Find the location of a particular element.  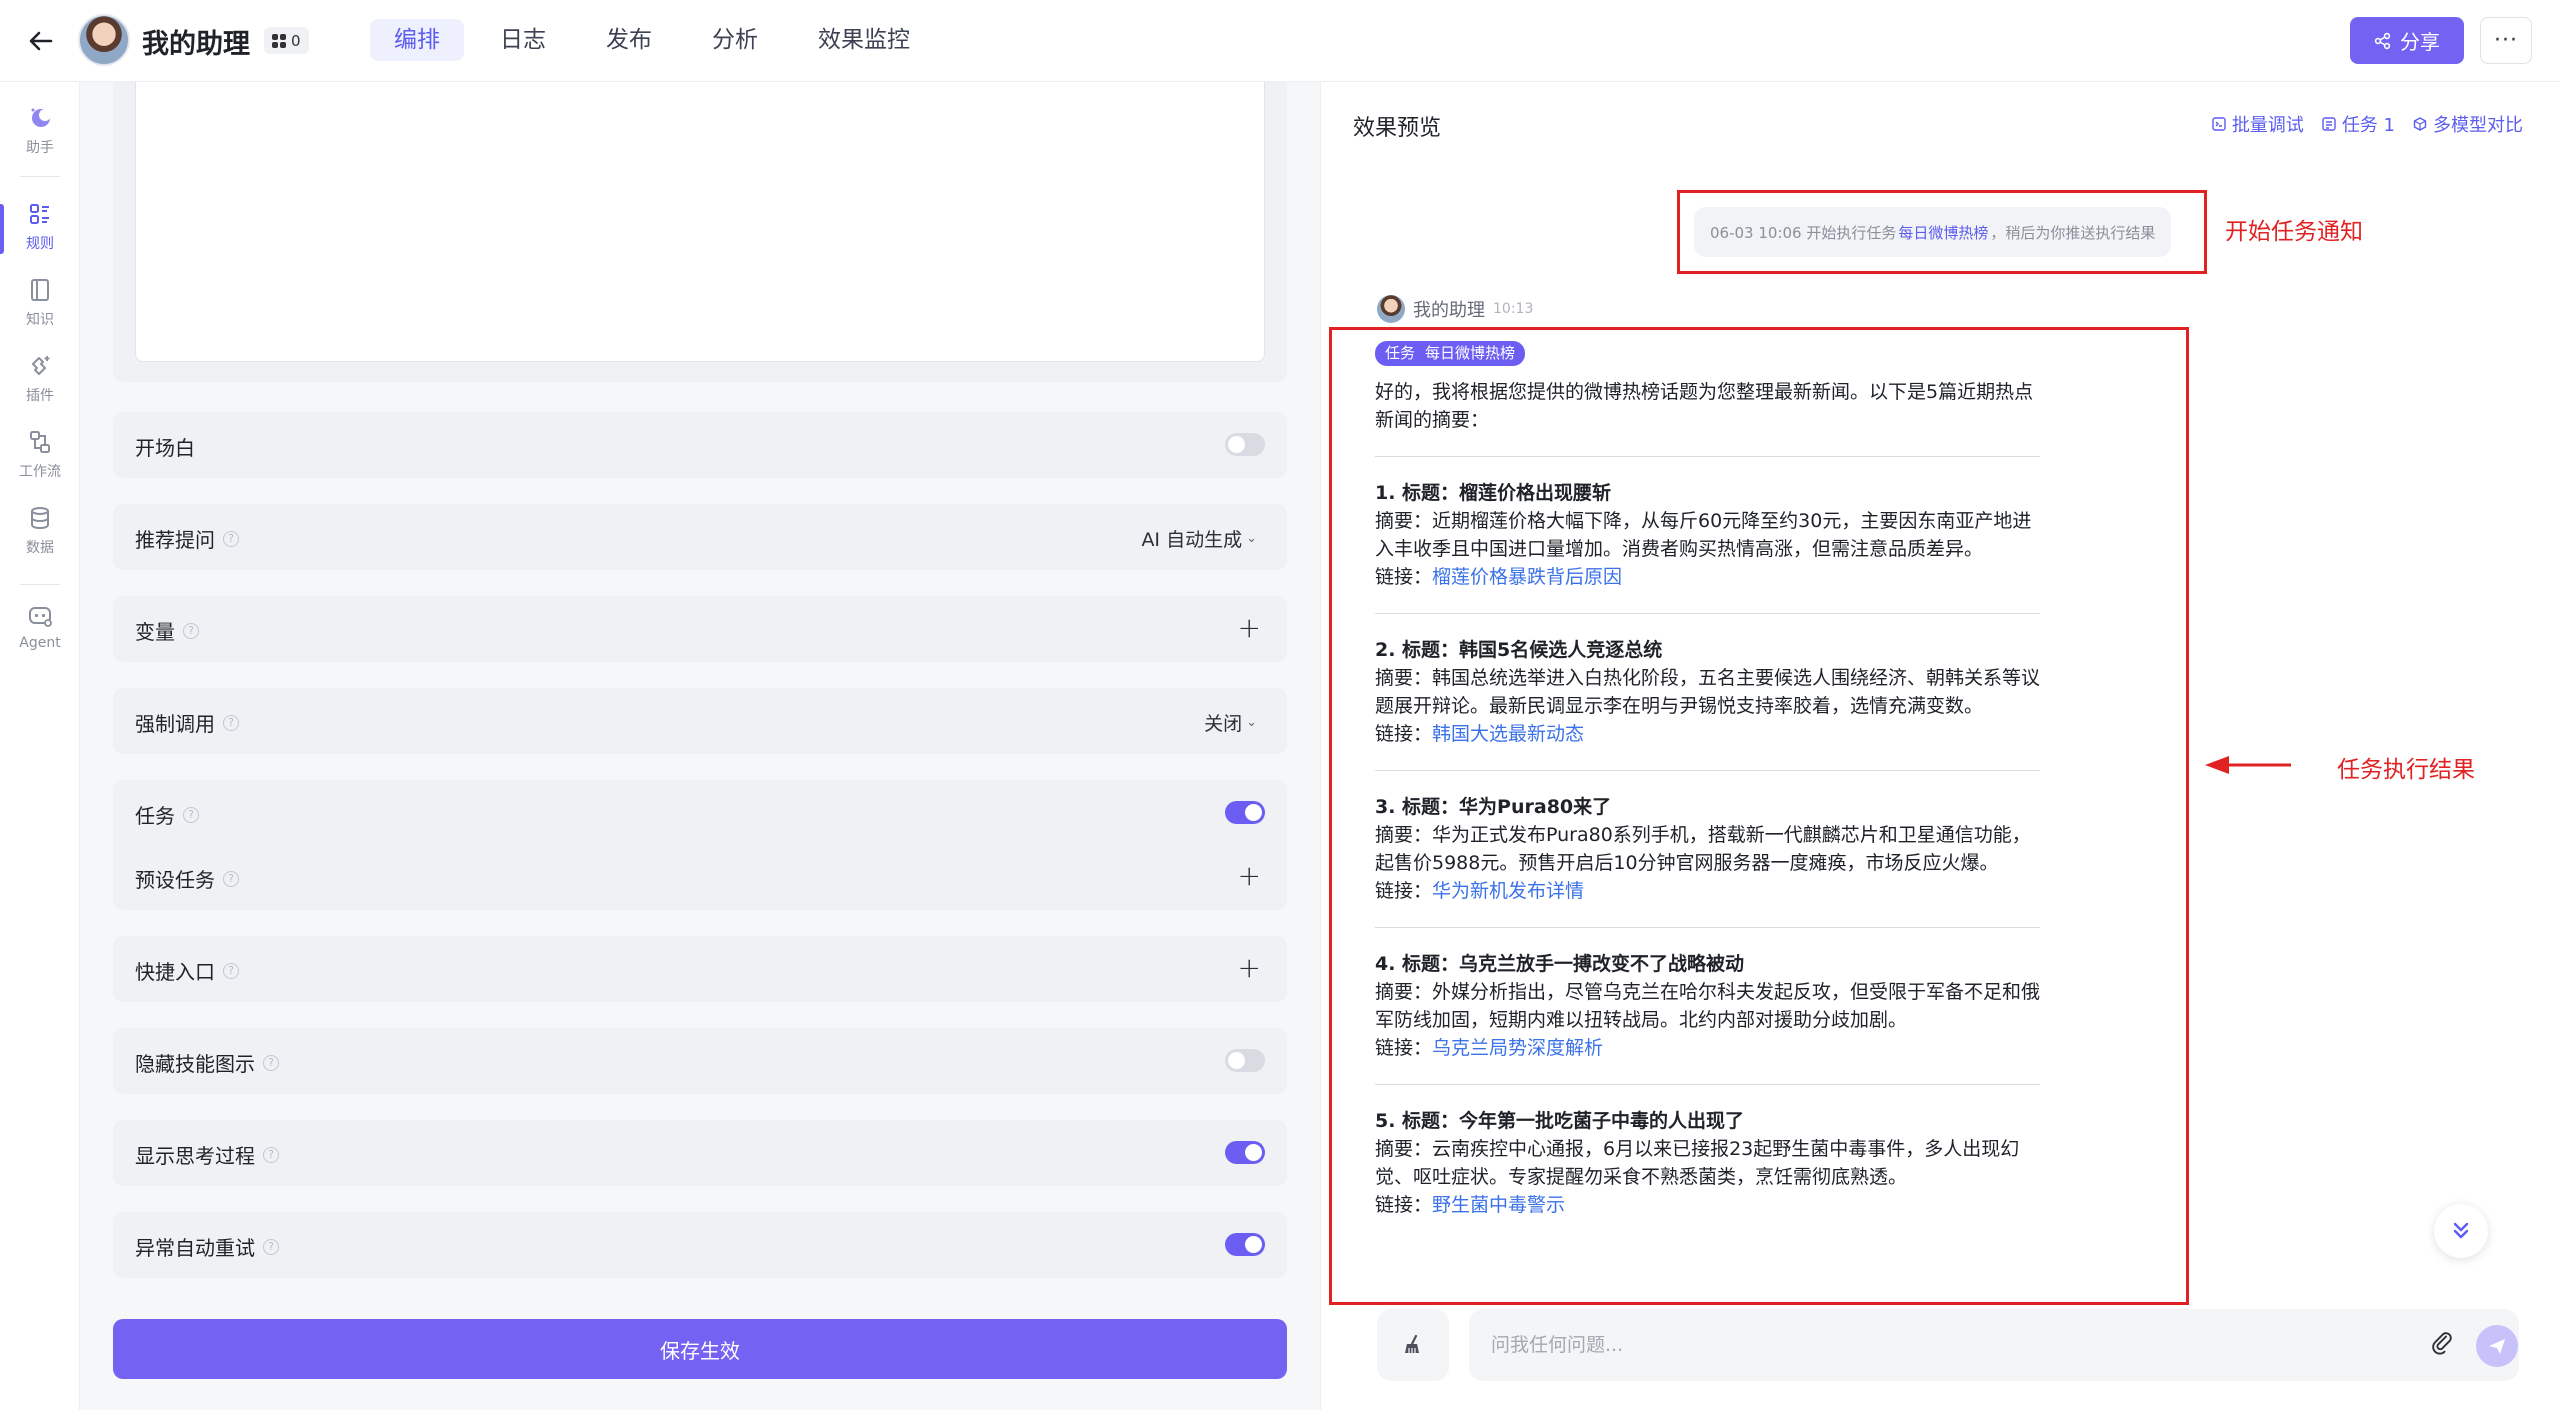

top-bar: 我的助理 0 编排 日志 发布 分析 效果监控 分享 ··· is located at coordinates (1279, 41).